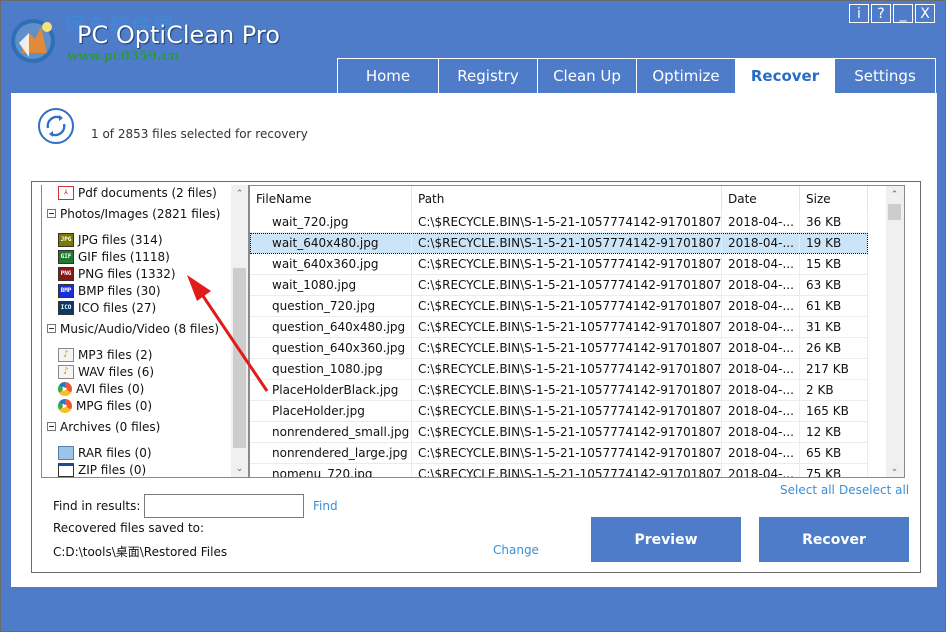  I want to click on tree-item: GIF GIF files (1118), so click(114, 256).